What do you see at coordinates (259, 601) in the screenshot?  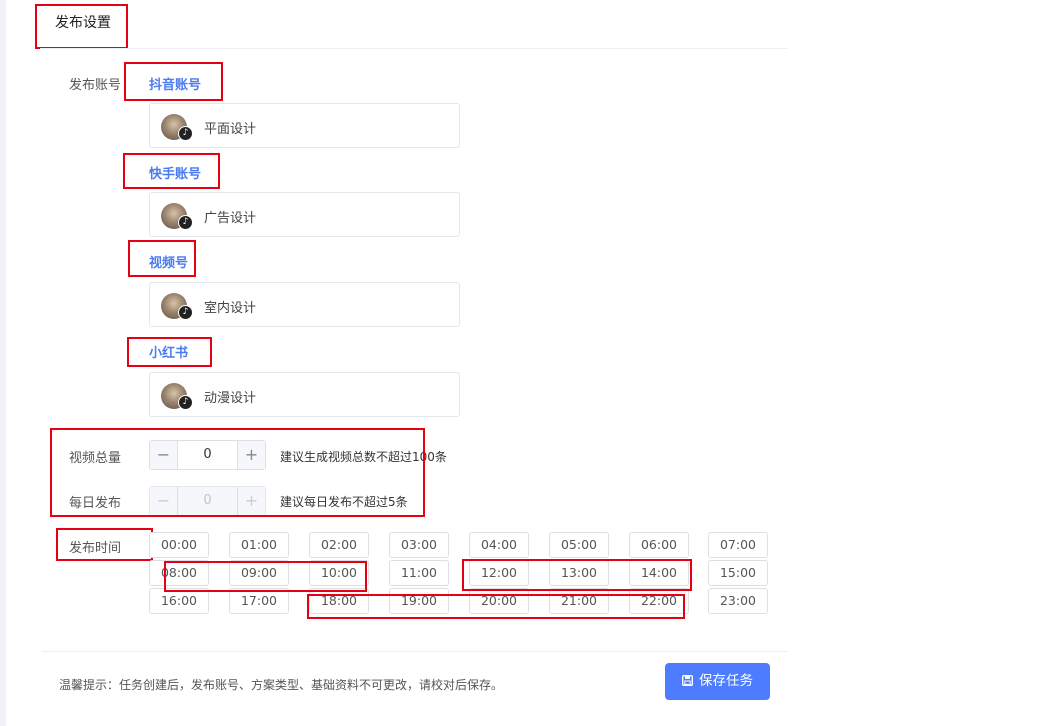 I see `time-slot: 17:00` at bounding box center [259, 601].